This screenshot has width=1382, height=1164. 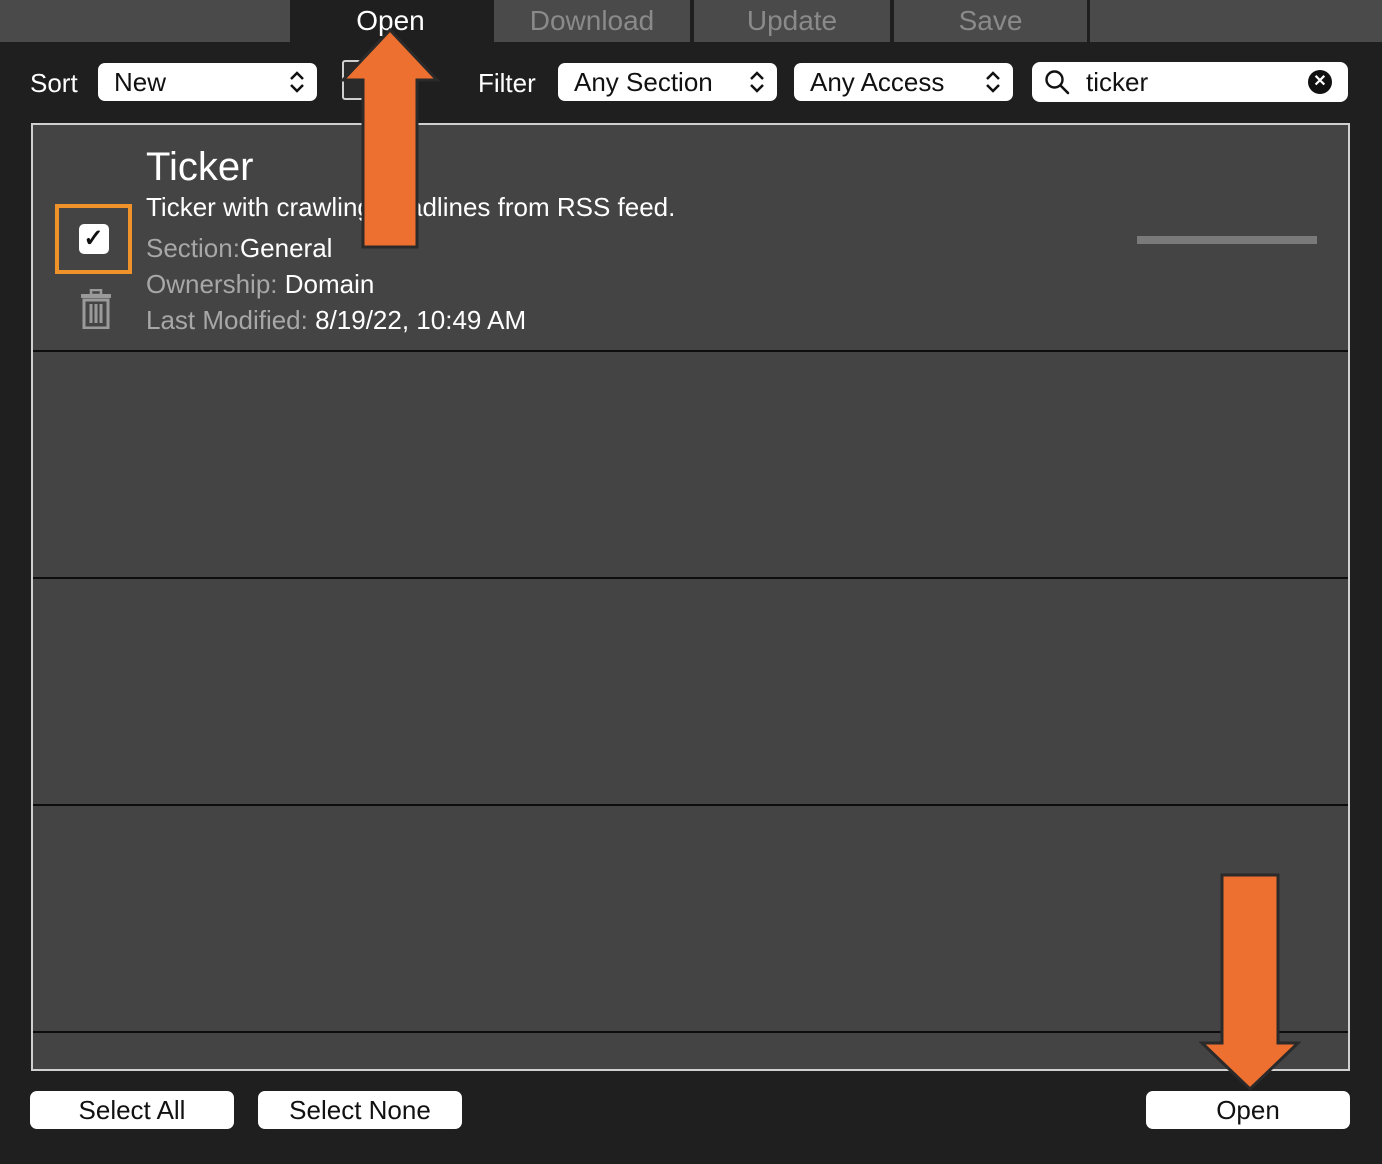 I want to click on search-text: ticker, so click(x=1117, y=82).